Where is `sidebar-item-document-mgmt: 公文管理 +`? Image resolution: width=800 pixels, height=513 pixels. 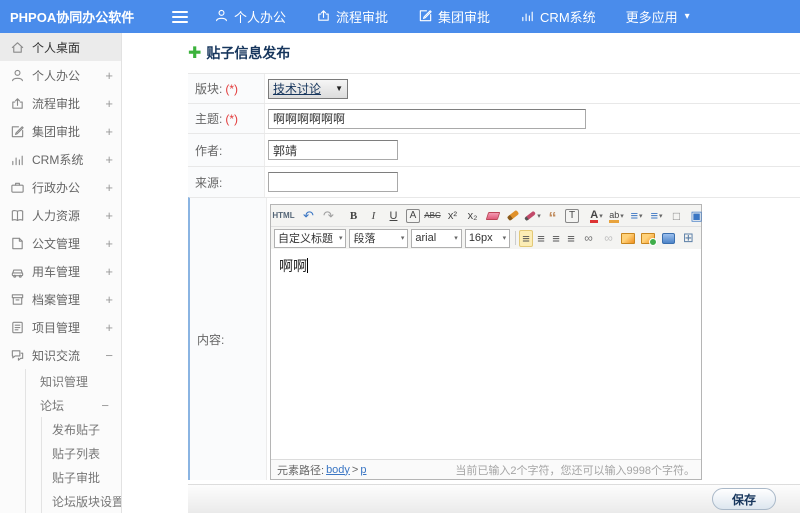 sidebar-item-document-mgmt: 公文管理 + is located at coordinates (60, 243).